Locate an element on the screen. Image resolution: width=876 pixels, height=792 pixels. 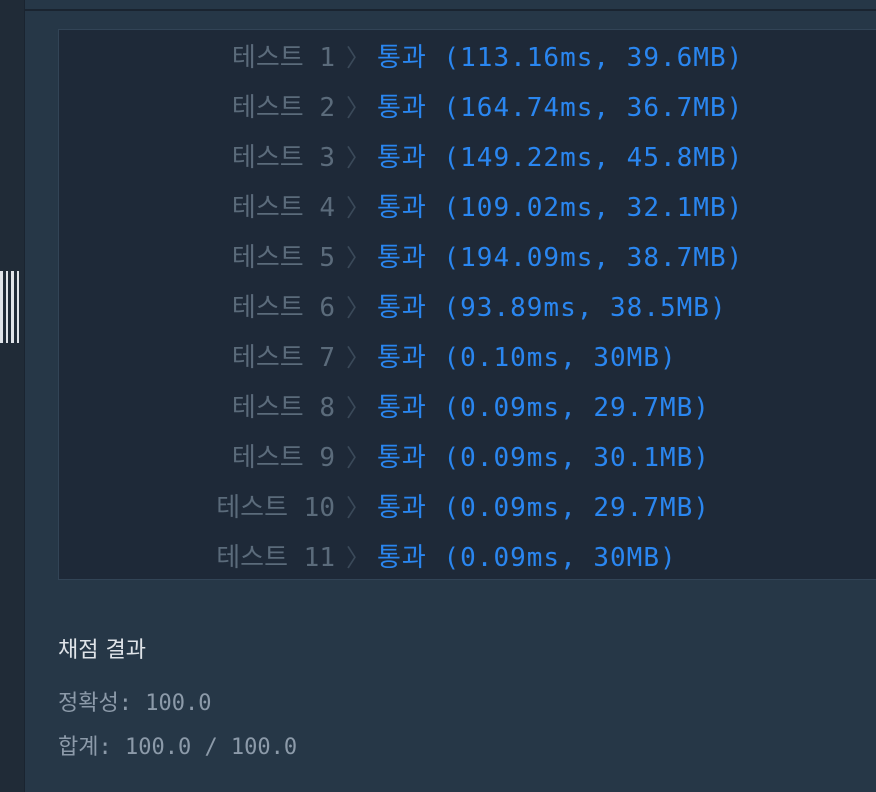
test-status: 통과 (93.89ms, 38.5MB) is located at coordinates (552, 307).